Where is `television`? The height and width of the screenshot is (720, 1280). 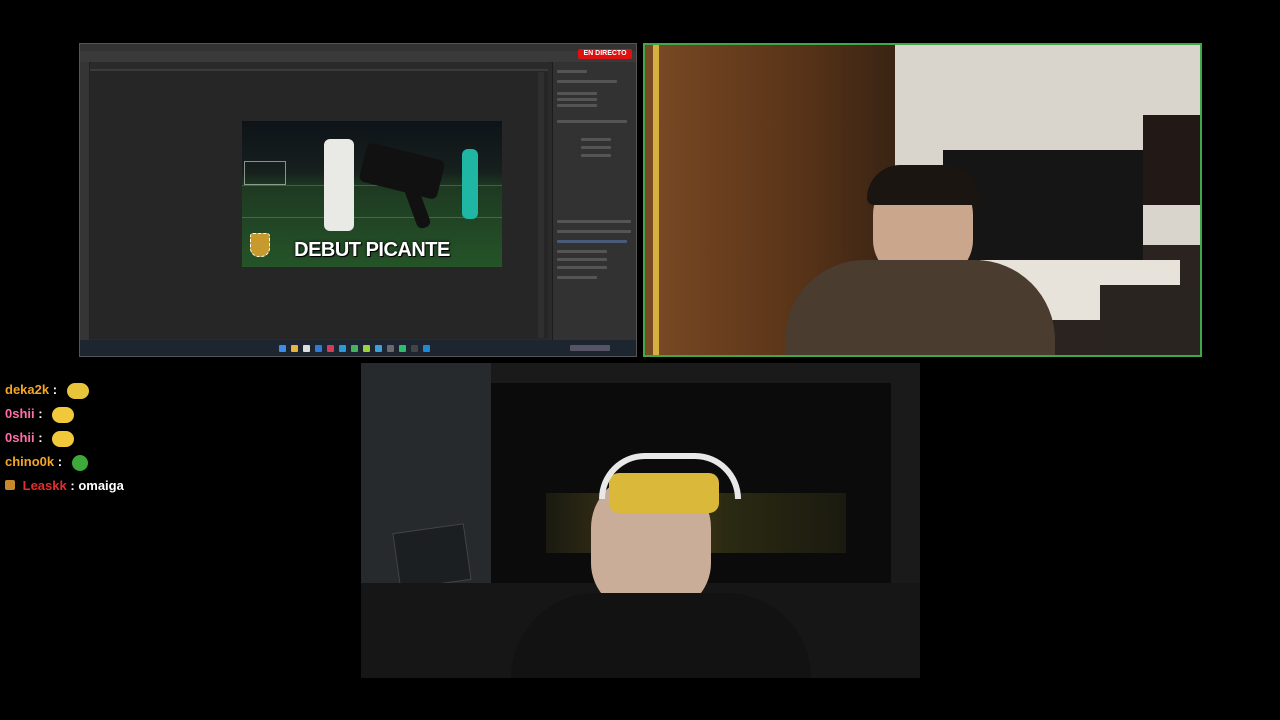
television is located at coordinates (1043, 210).